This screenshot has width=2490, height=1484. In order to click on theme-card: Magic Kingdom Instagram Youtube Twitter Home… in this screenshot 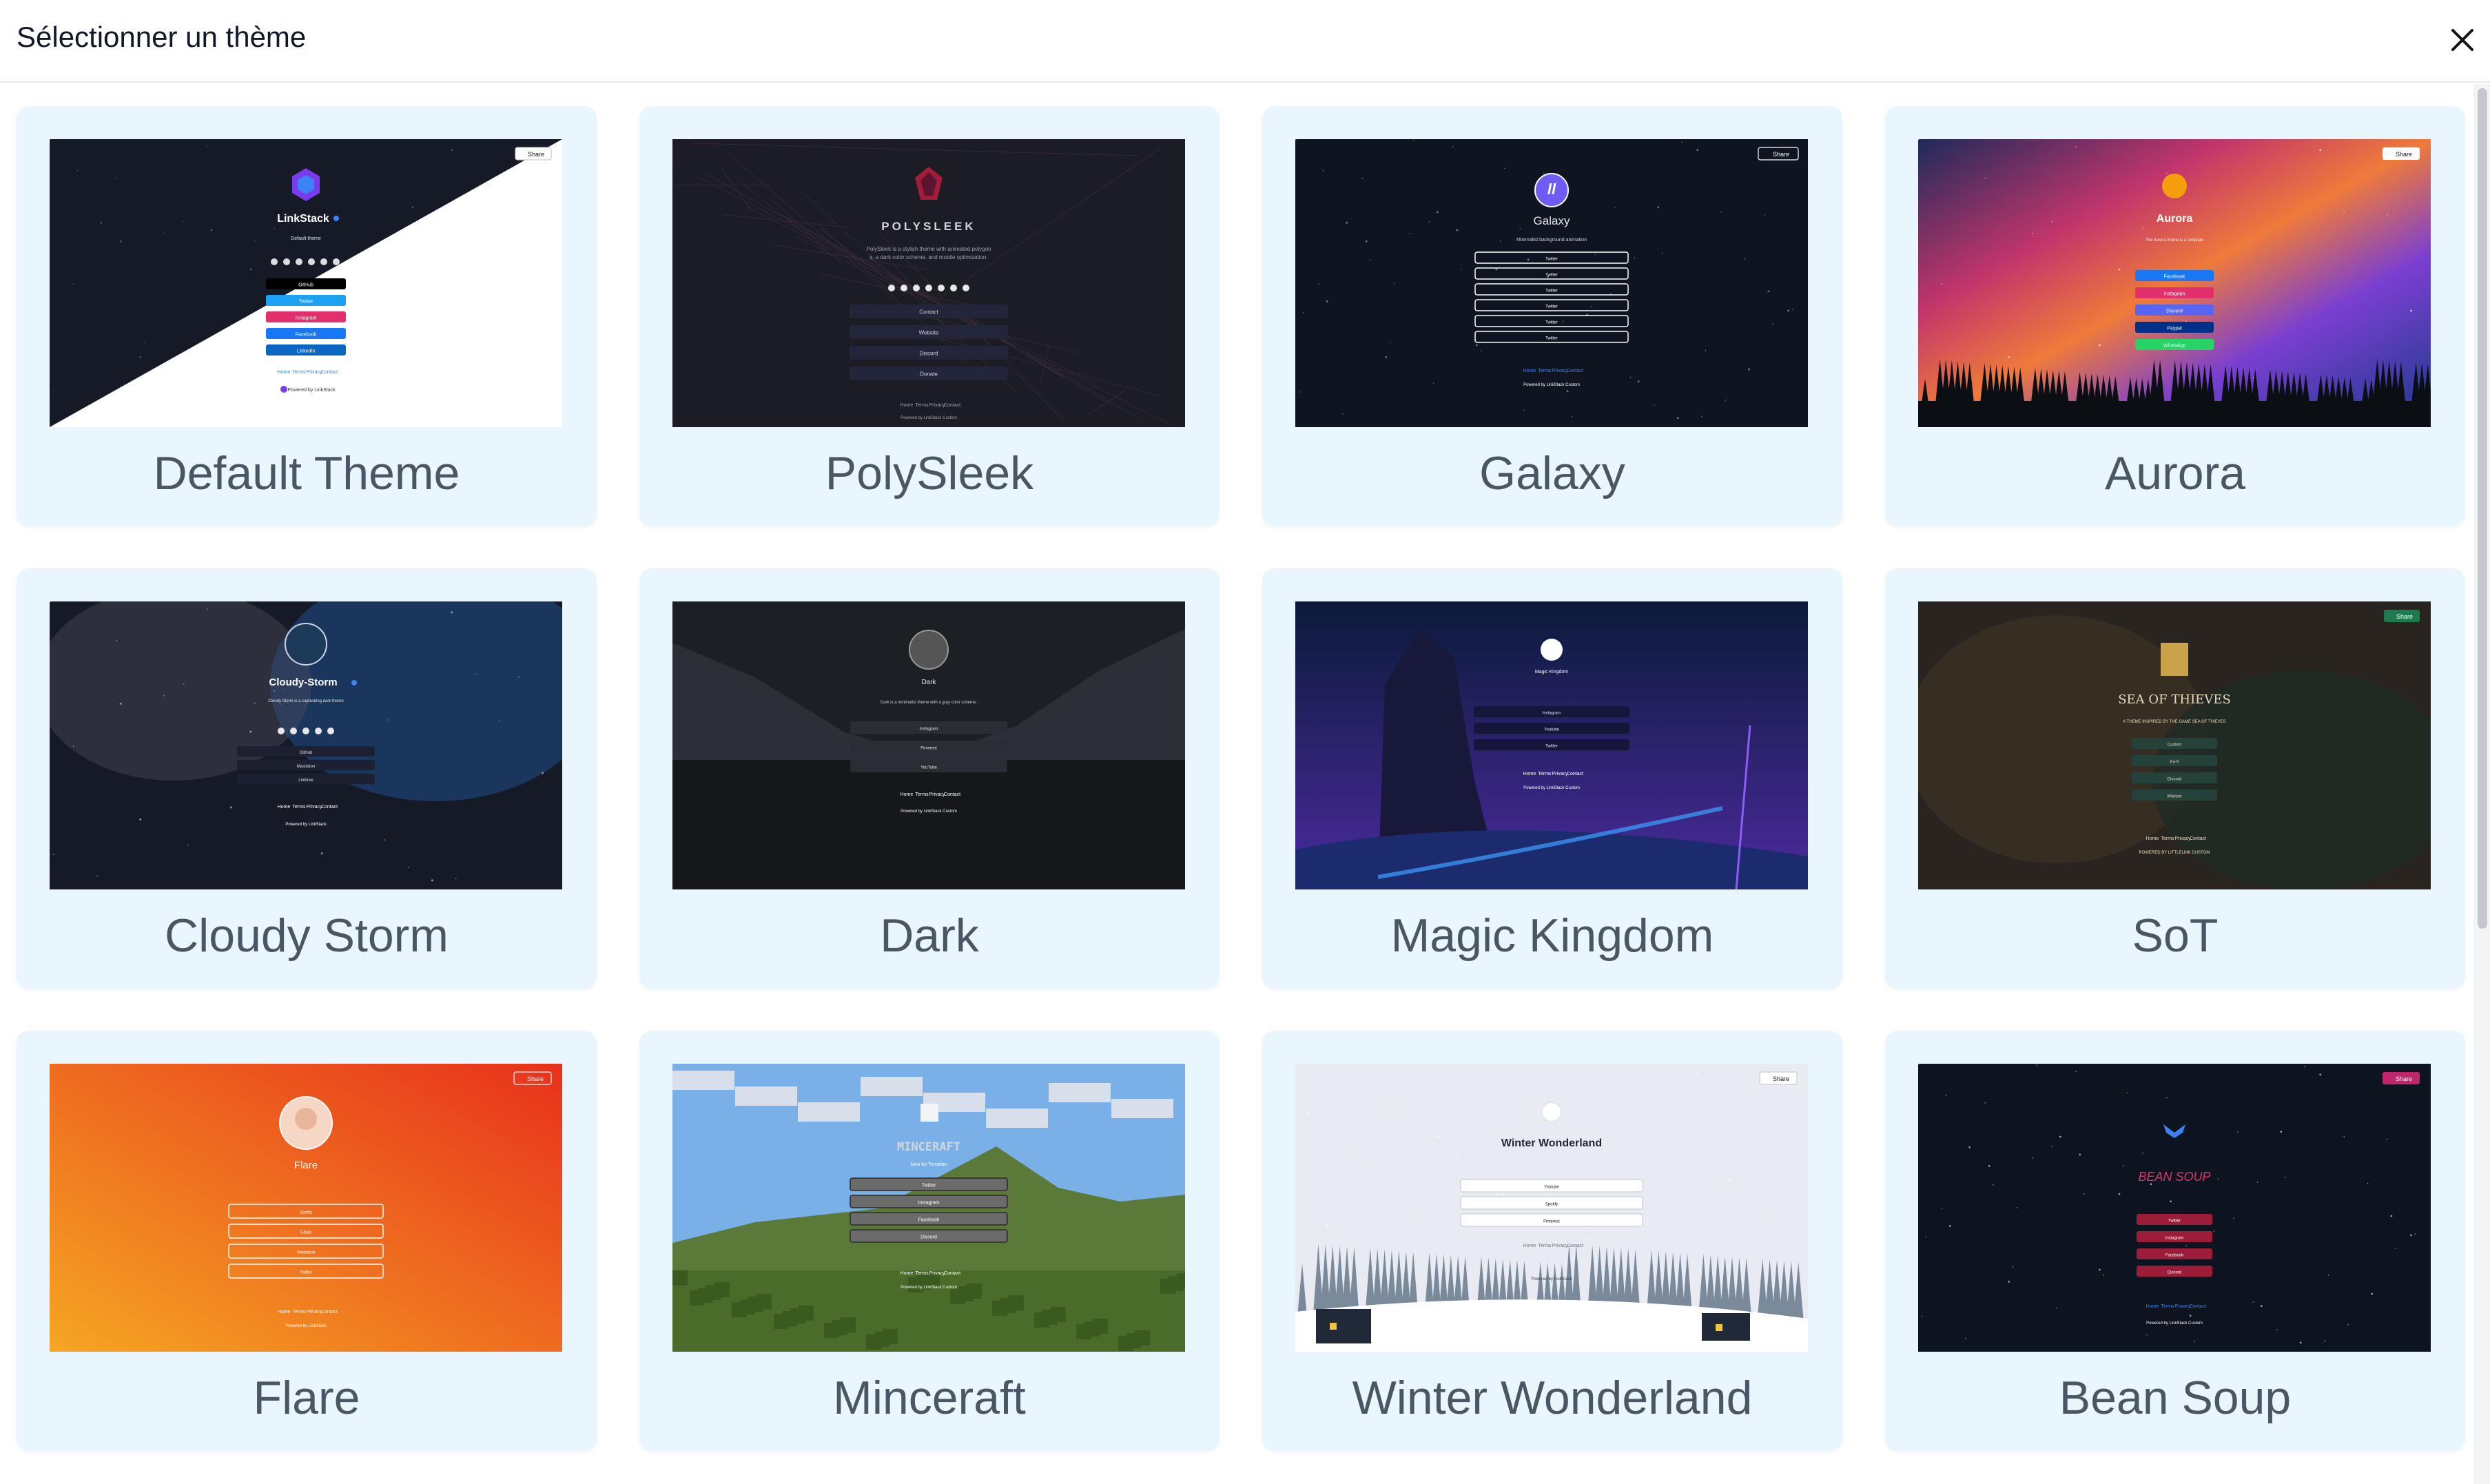, I will do `click(1552, 778)`.